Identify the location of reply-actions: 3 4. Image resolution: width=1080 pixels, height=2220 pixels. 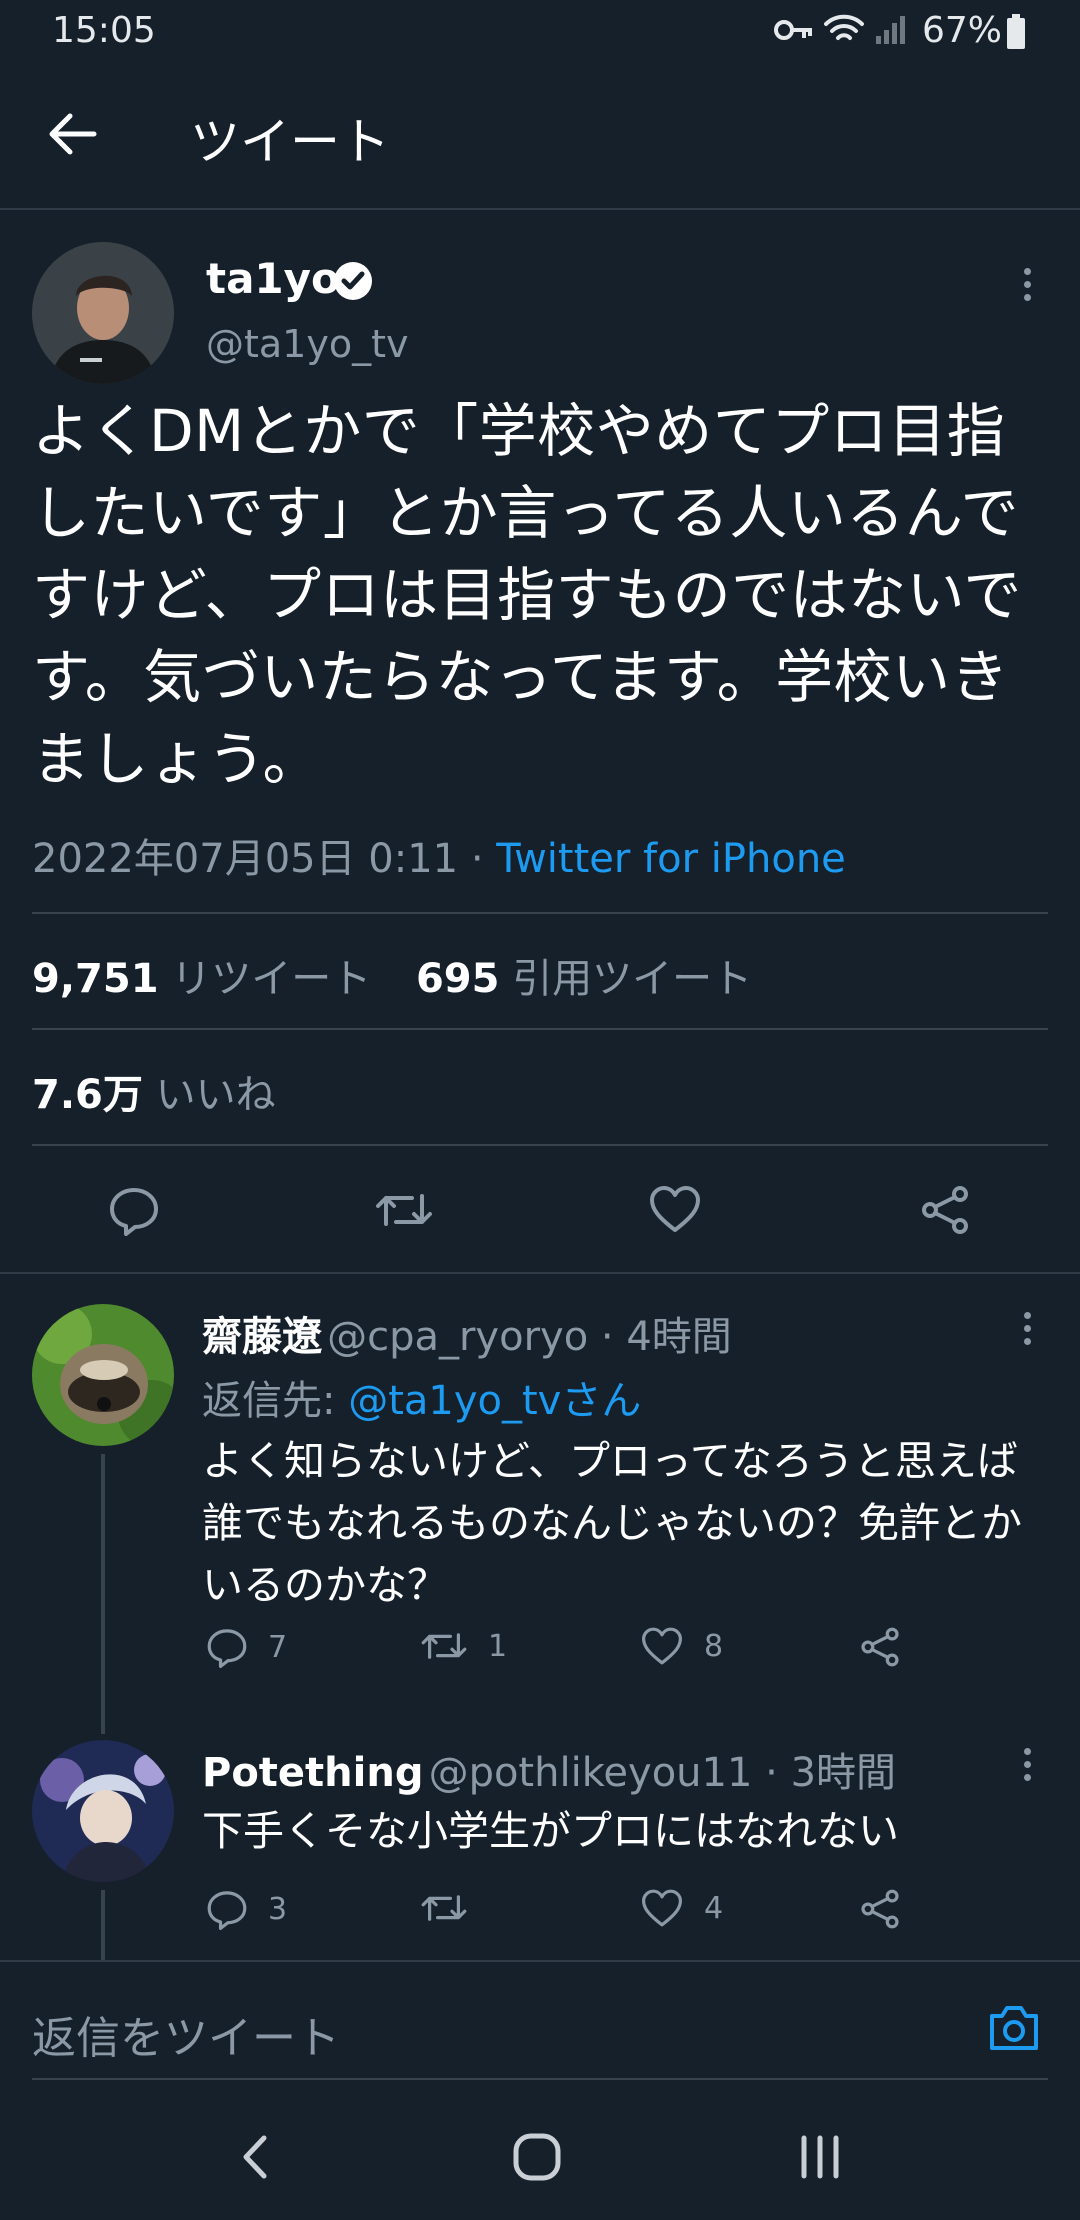
(562, 1910).